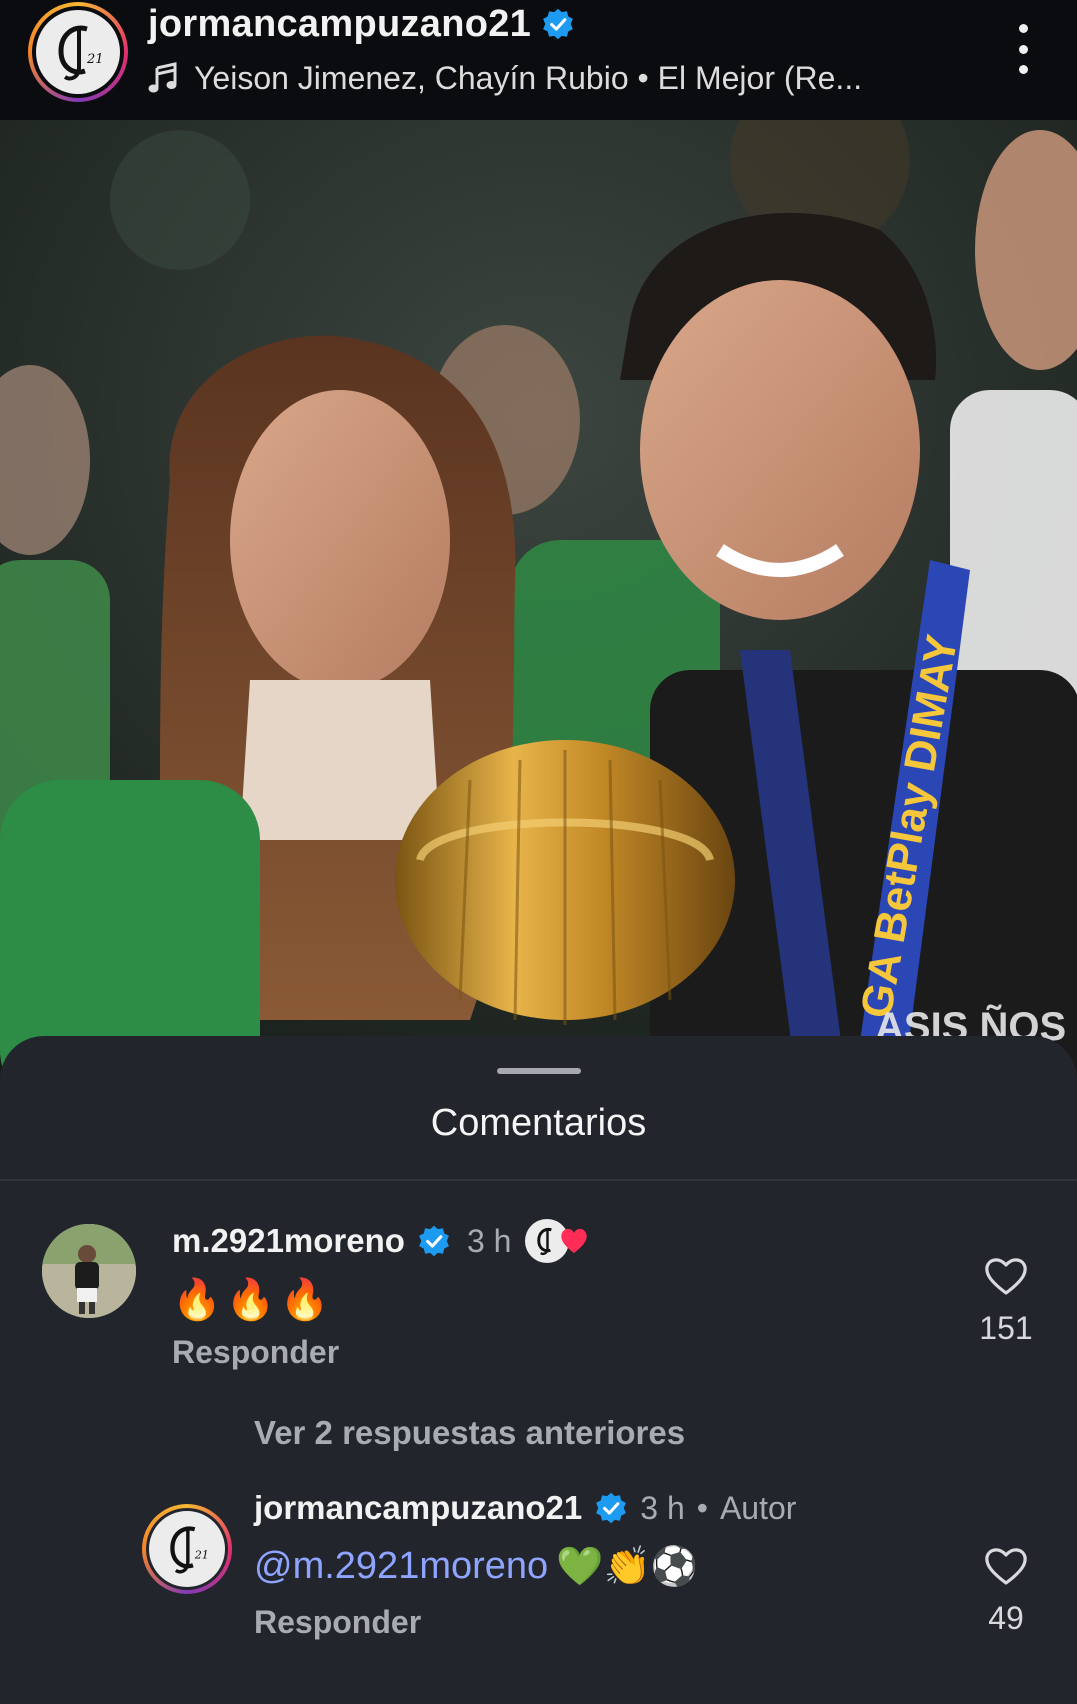 The image size is (1077, 1704). I want to click on reply-mention-link: @m.2921moreno, so click(401, 1566).